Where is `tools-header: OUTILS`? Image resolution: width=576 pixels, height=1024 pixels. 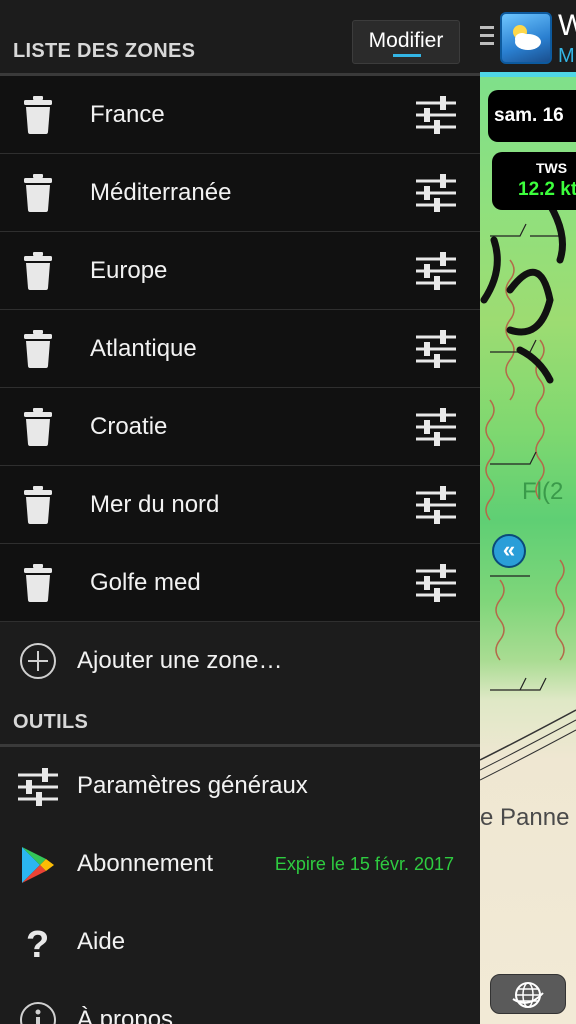
tools-header: OUTILS is located at coordinates (240, 723).